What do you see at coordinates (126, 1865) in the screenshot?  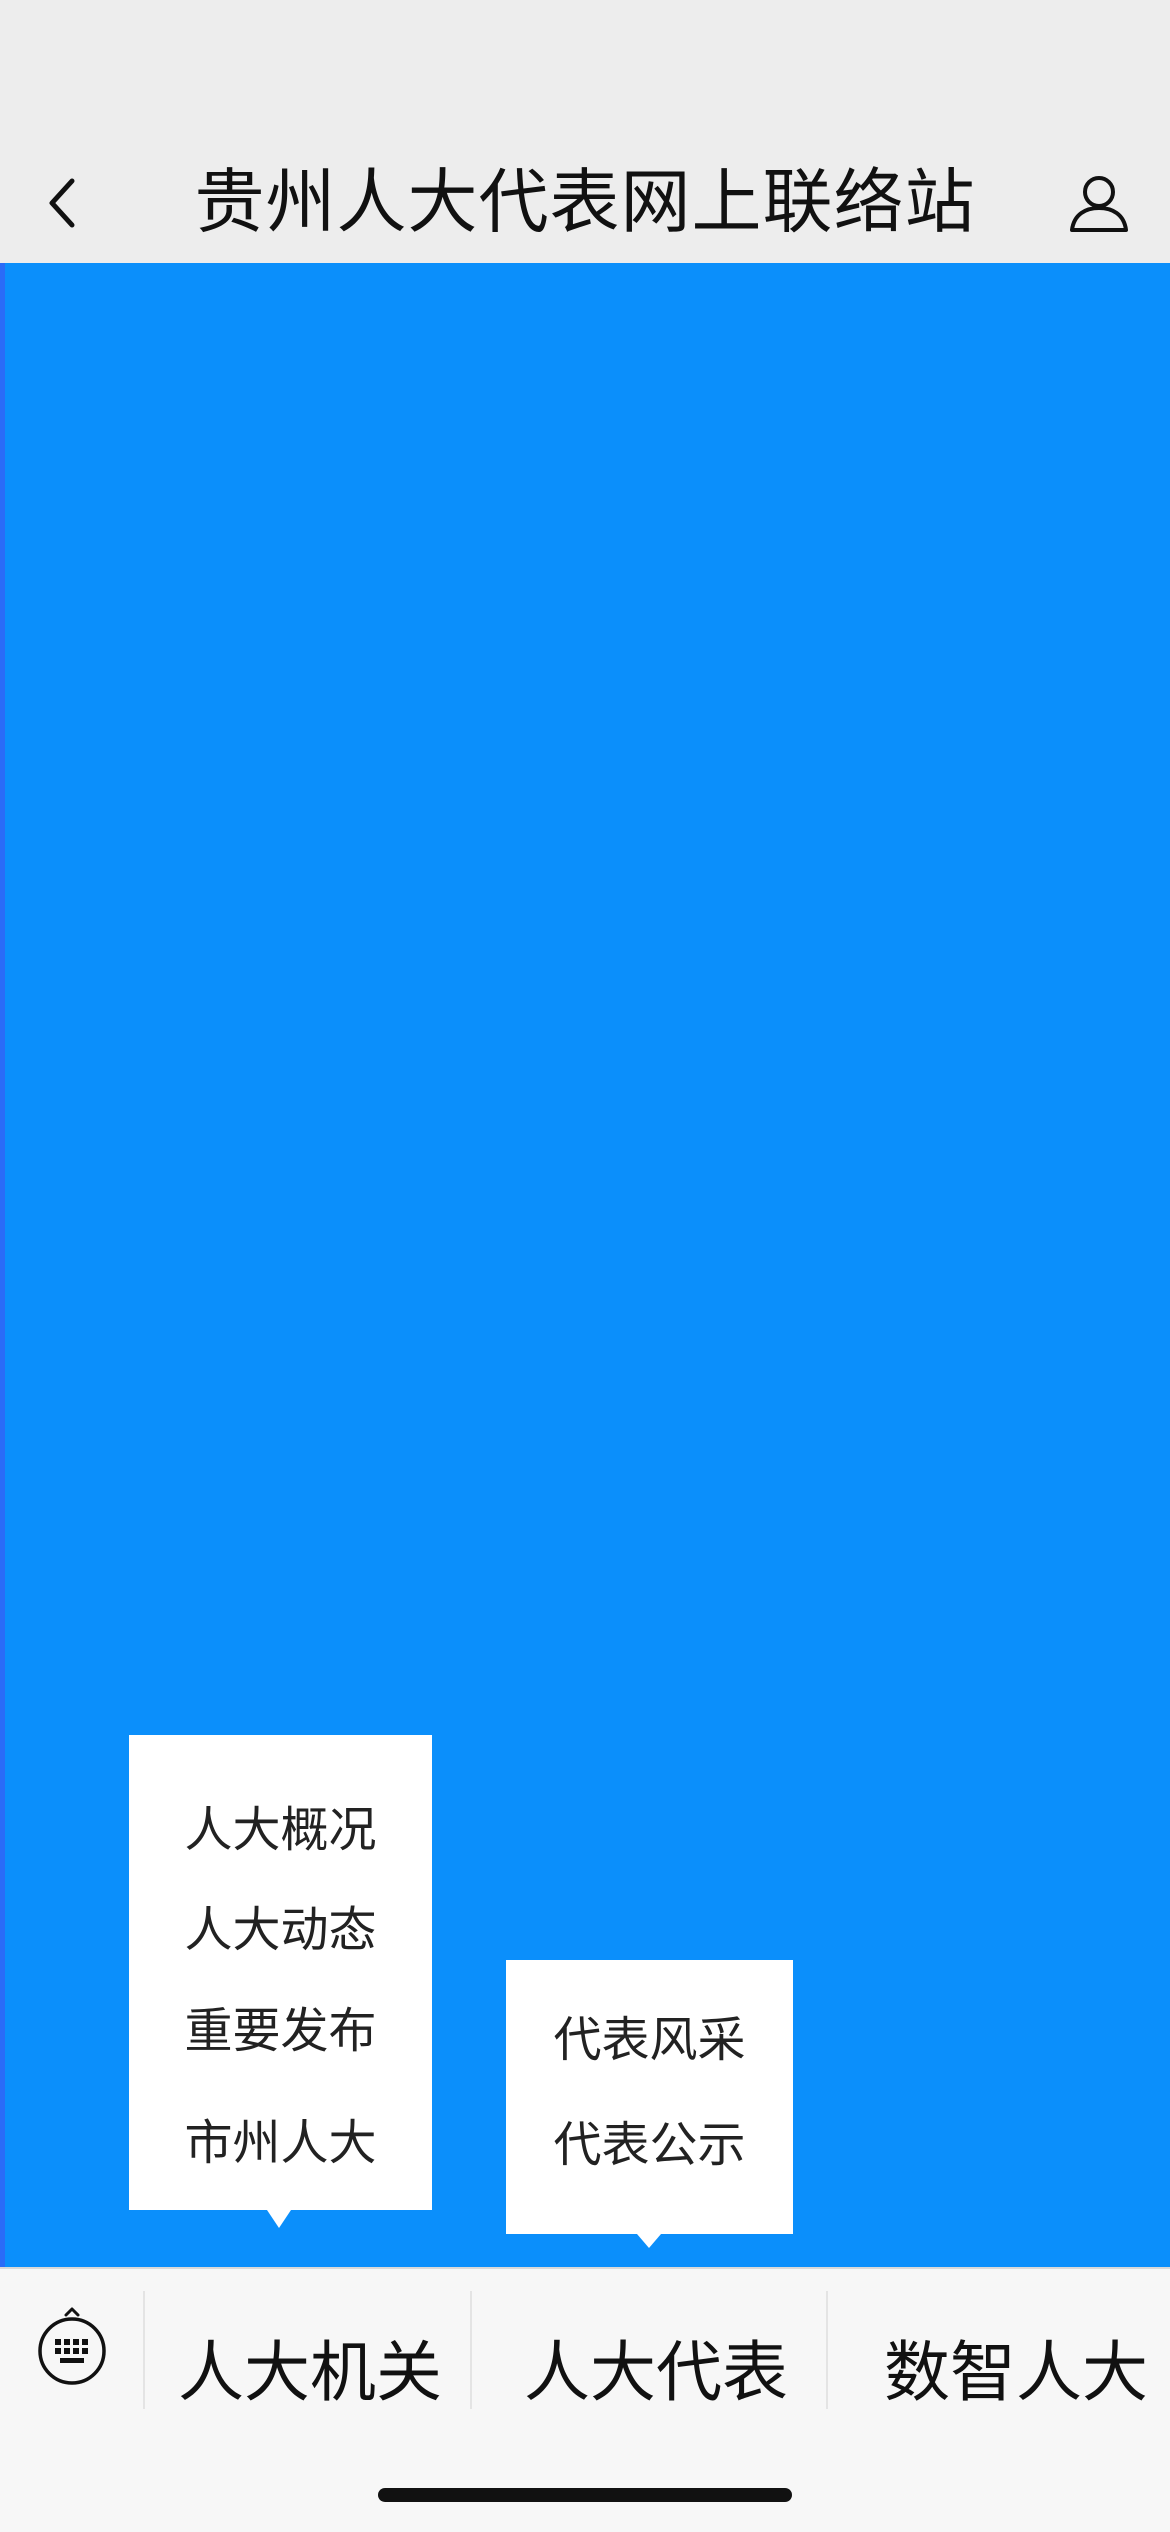 I see `popup-notch` at bounding box center [126, 1865].